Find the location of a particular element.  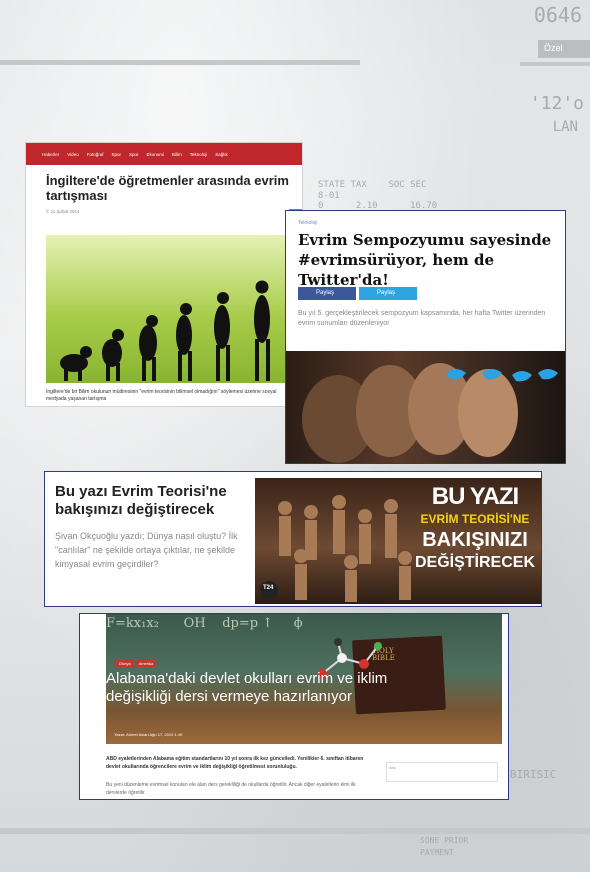

nav-item: Ekonomi is located at coordinates (156, 154).